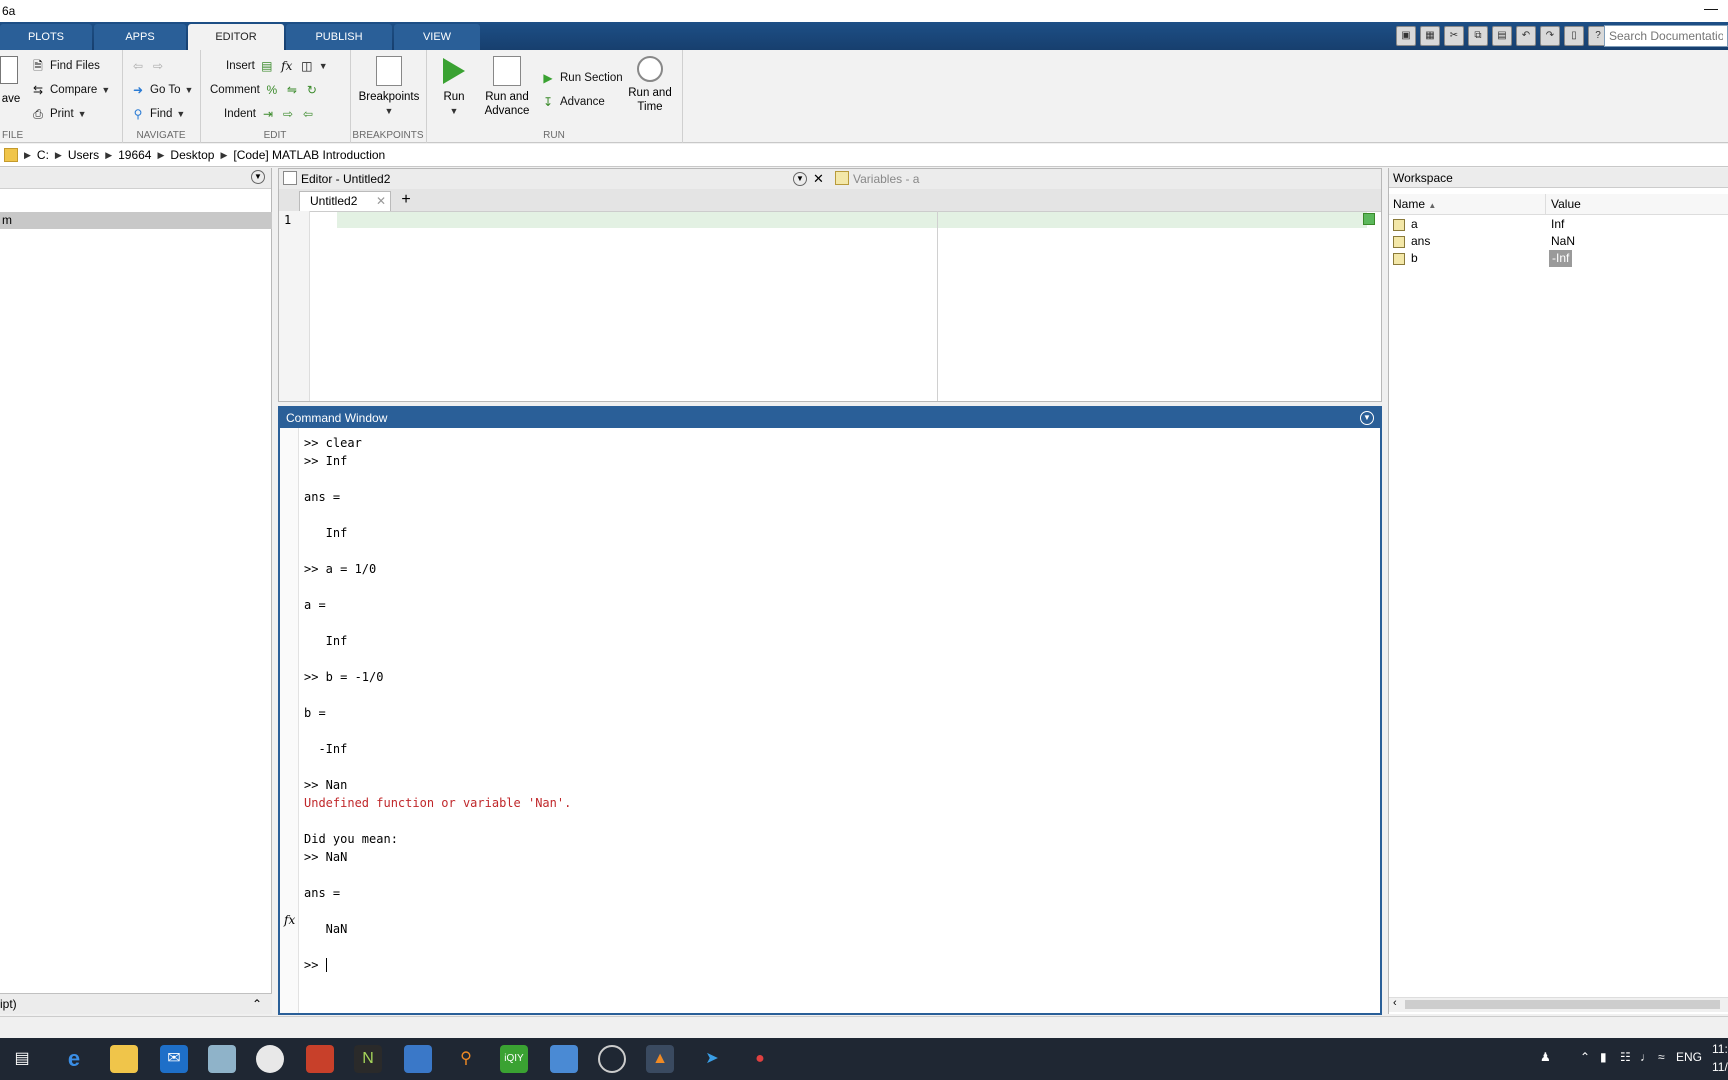 This screenshot has width=1728, height=1080. I want to click on new-icon: ▣, so click(1406, 36).